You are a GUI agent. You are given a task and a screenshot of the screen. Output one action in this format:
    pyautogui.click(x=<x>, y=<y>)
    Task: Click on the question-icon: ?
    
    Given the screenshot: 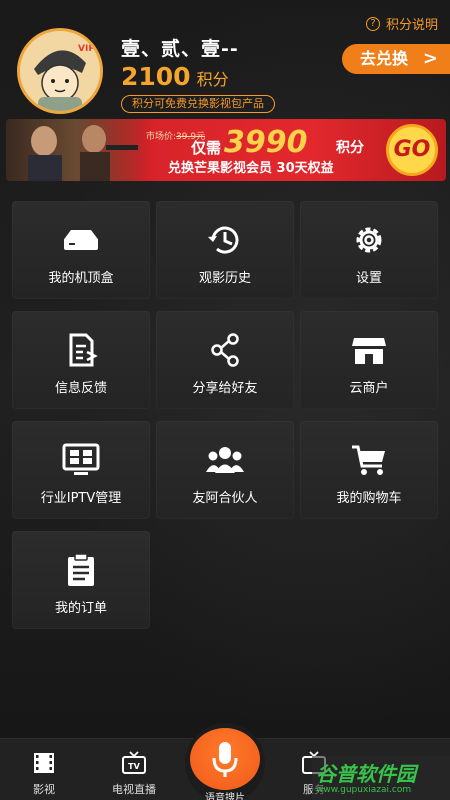 What is the action you would take?
    pyautogui.click(x=372, y=23)
    